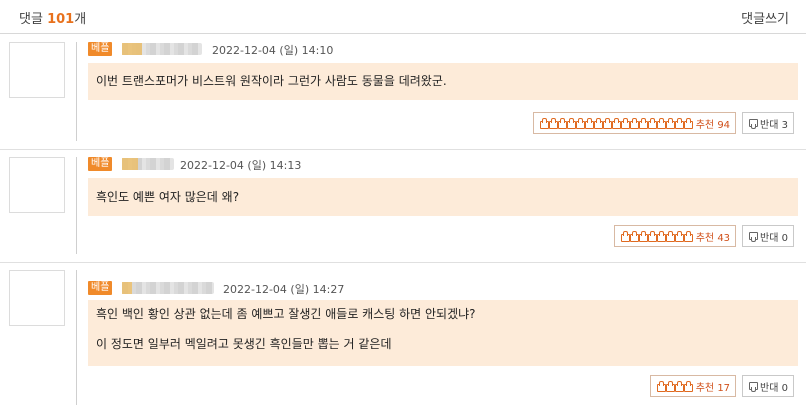  I want to click on oppose-label: 반대 3, so click(774, 125).